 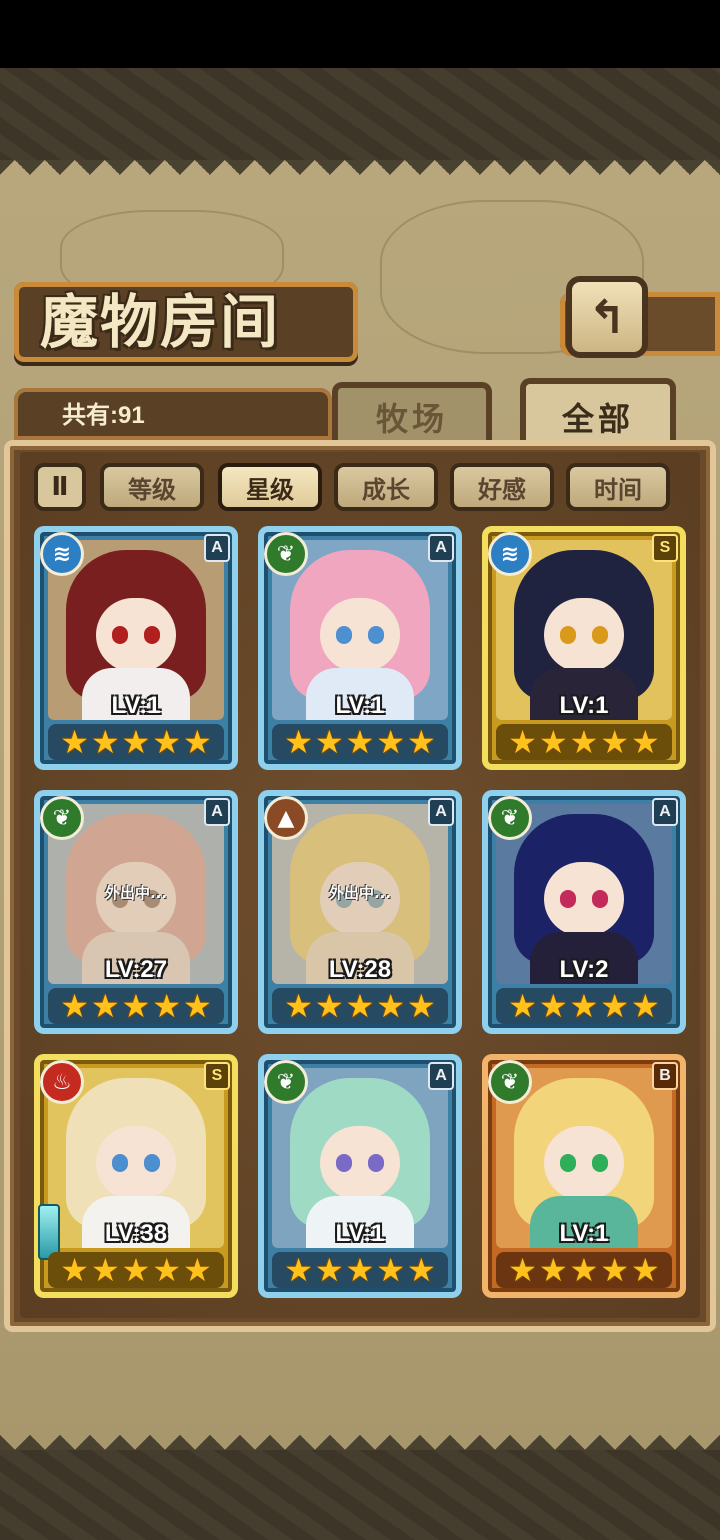 I want to click on page-title: 魔物房间, so click(x=160, y=322).